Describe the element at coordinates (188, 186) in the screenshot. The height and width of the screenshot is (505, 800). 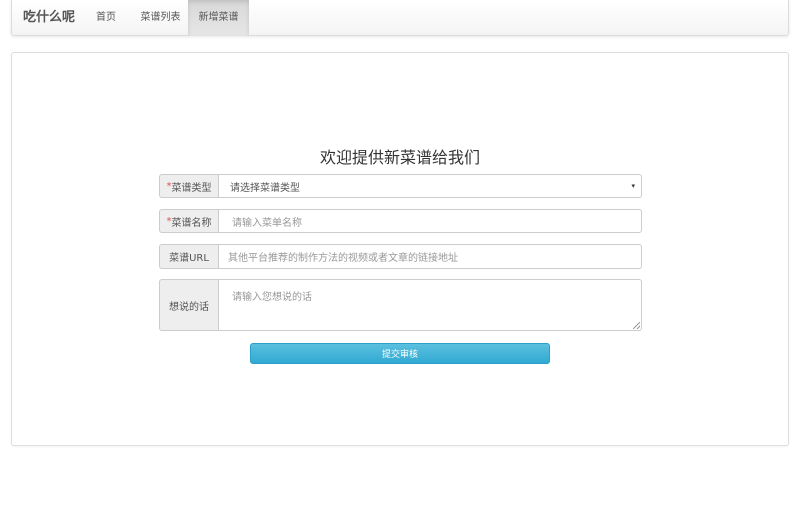
I see `recipe-type-label: * 菜谱类型` at that location.